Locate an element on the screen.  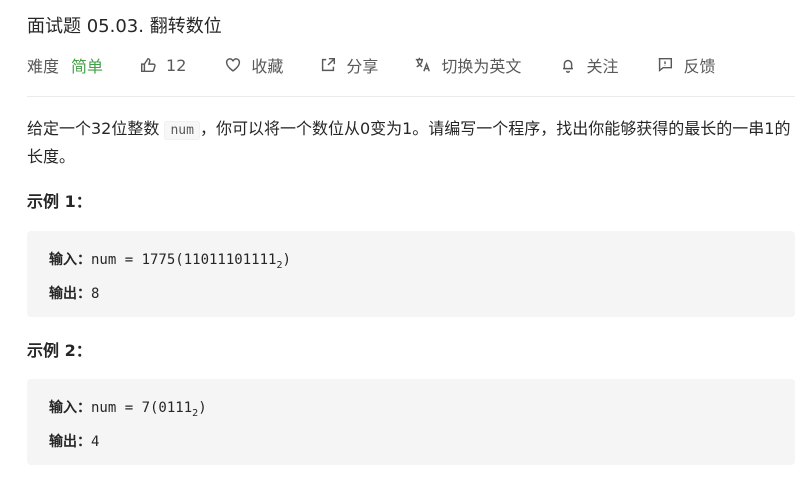
bell-icon is located at coordinates (568, 66).